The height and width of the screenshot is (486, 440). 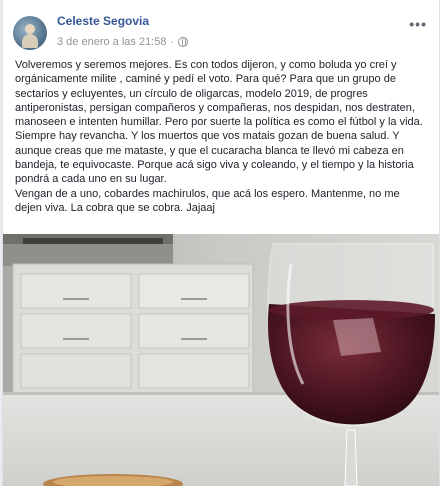 What do you see at coordinates (183, 42) in the screenshot?
I see `globe-icon` at bounding box center [183, 42].